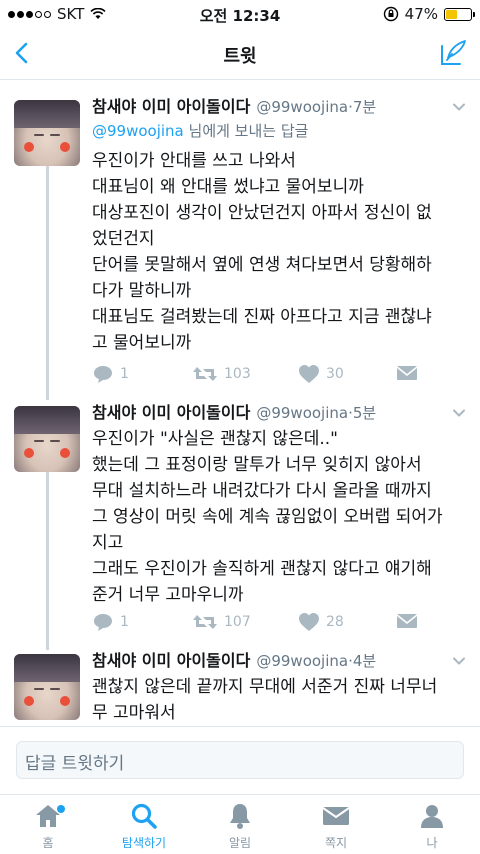  Describe the element at coordinates (267, 517) in the screenshot. I see `tweet-text-line: 그 영상이 머릿 속에 계속 끊임없이 오버랩 되어가` at that location.